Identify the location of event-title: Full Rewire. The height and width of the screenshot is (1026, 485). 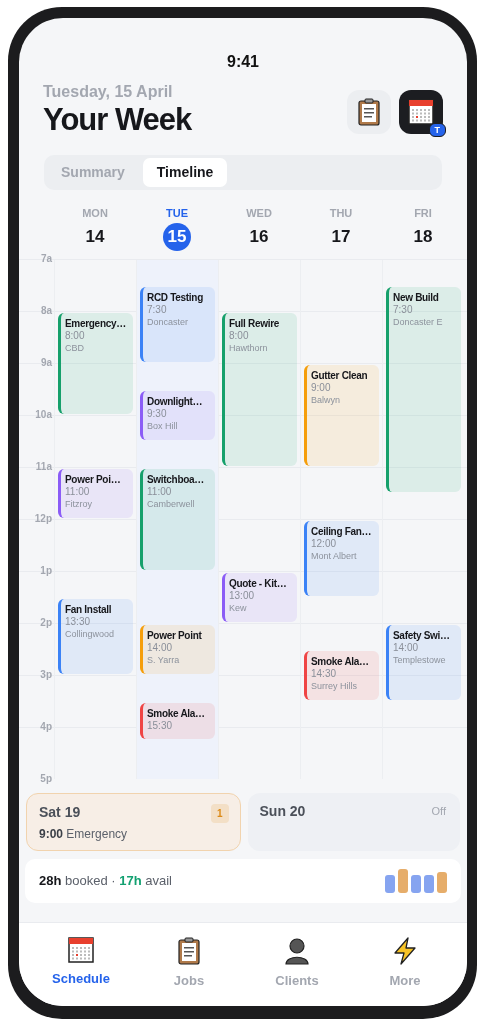
(254, 323).